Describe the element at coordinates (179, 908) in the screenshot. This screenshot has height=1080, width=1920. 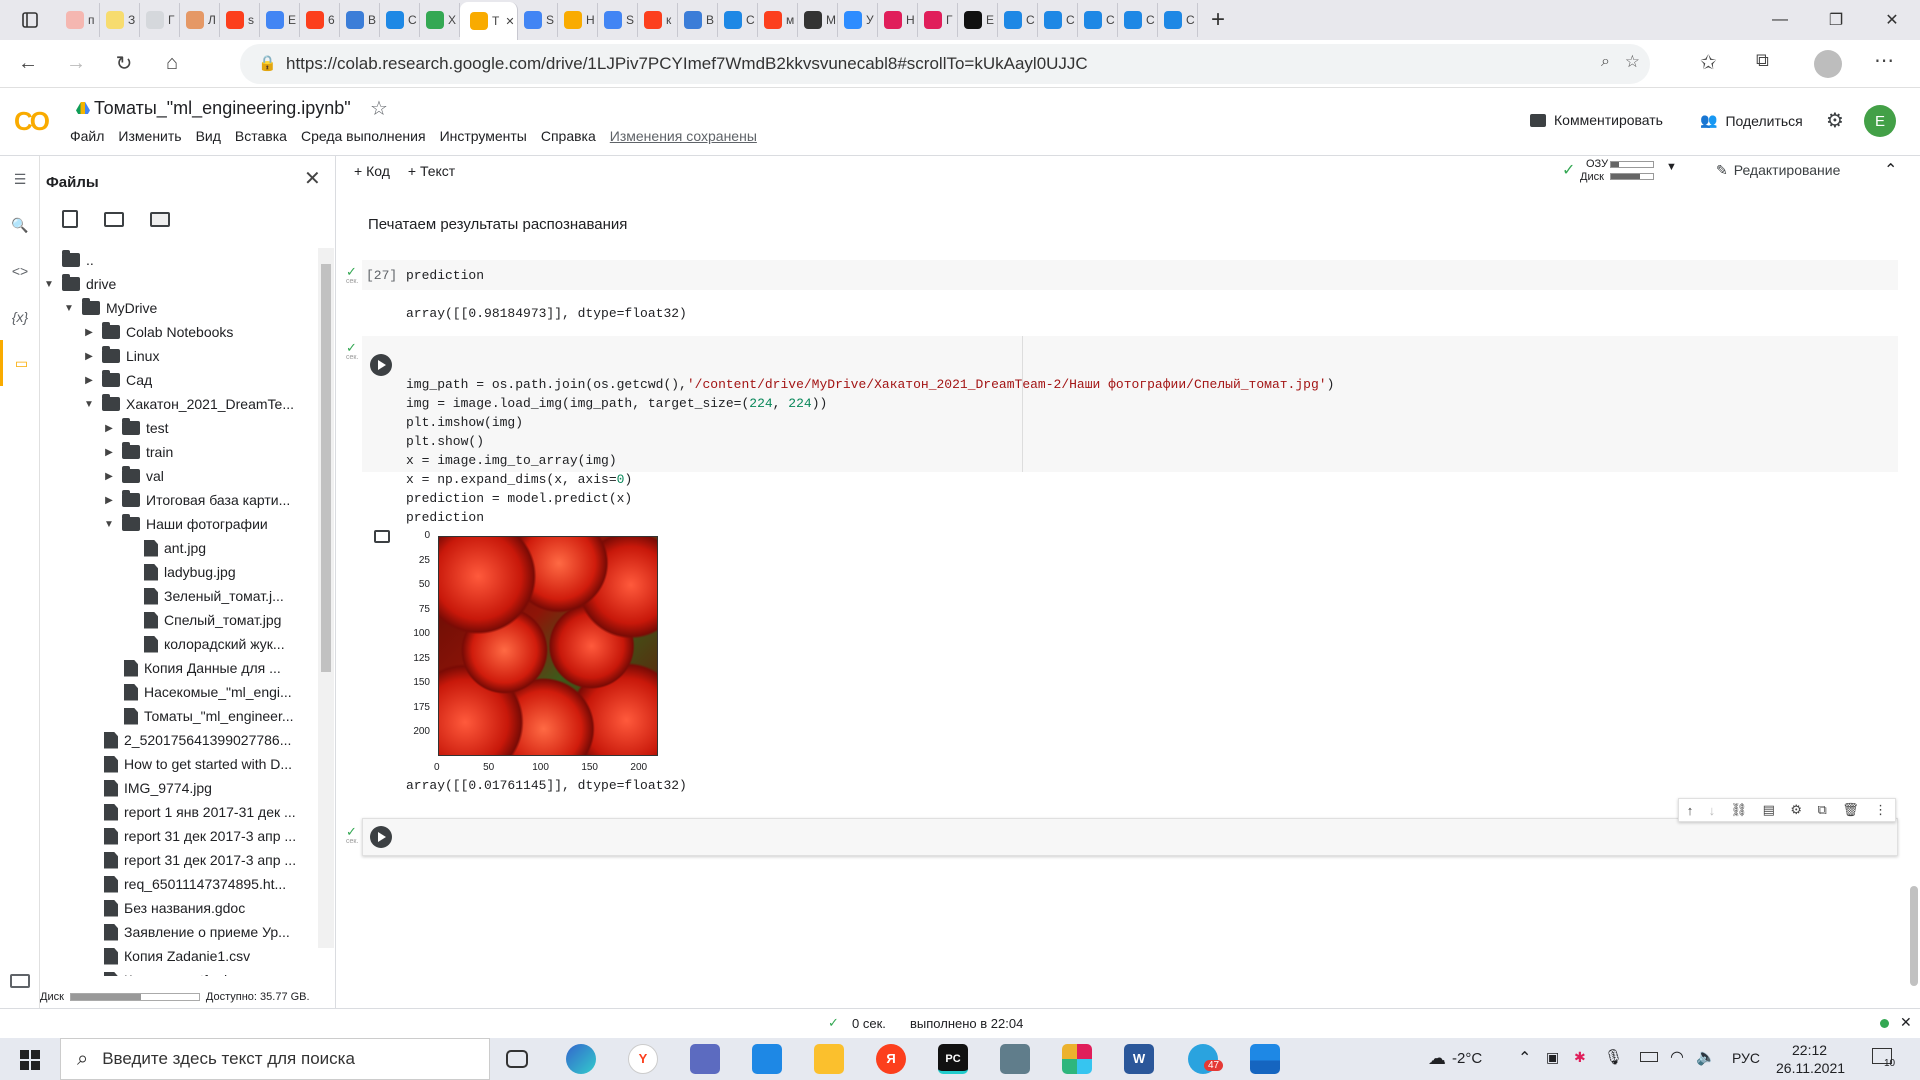
I see `file-item: Без названия.gdoc` at that location.